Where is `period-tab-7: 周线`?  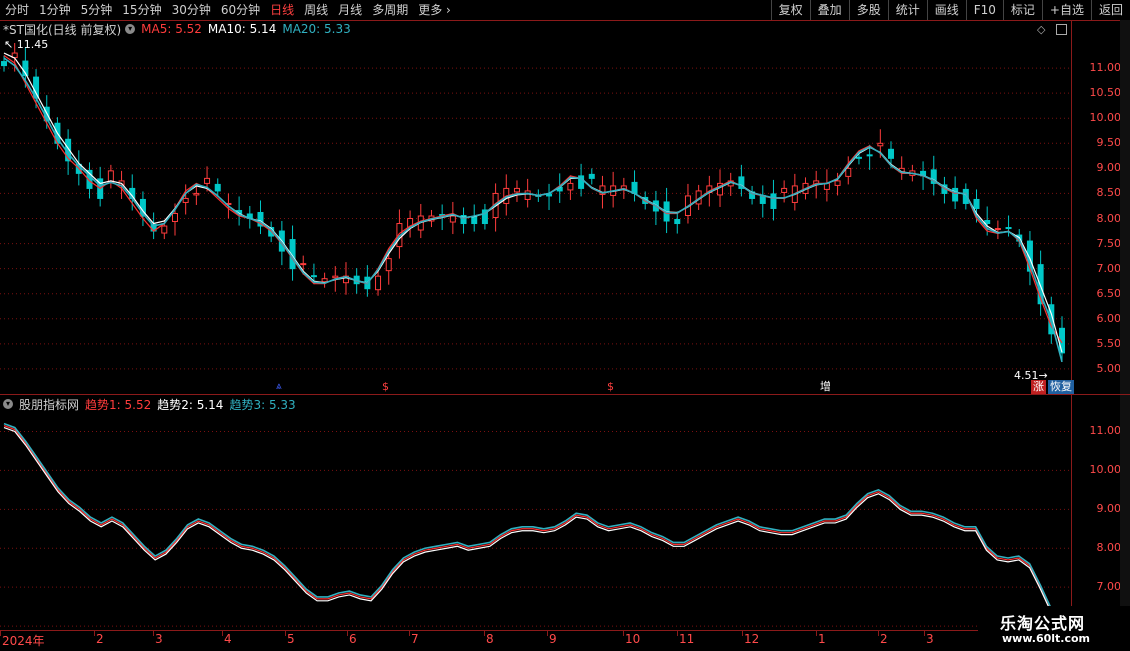
period-tab-7: 周线 is located at coordinates (316, 10).